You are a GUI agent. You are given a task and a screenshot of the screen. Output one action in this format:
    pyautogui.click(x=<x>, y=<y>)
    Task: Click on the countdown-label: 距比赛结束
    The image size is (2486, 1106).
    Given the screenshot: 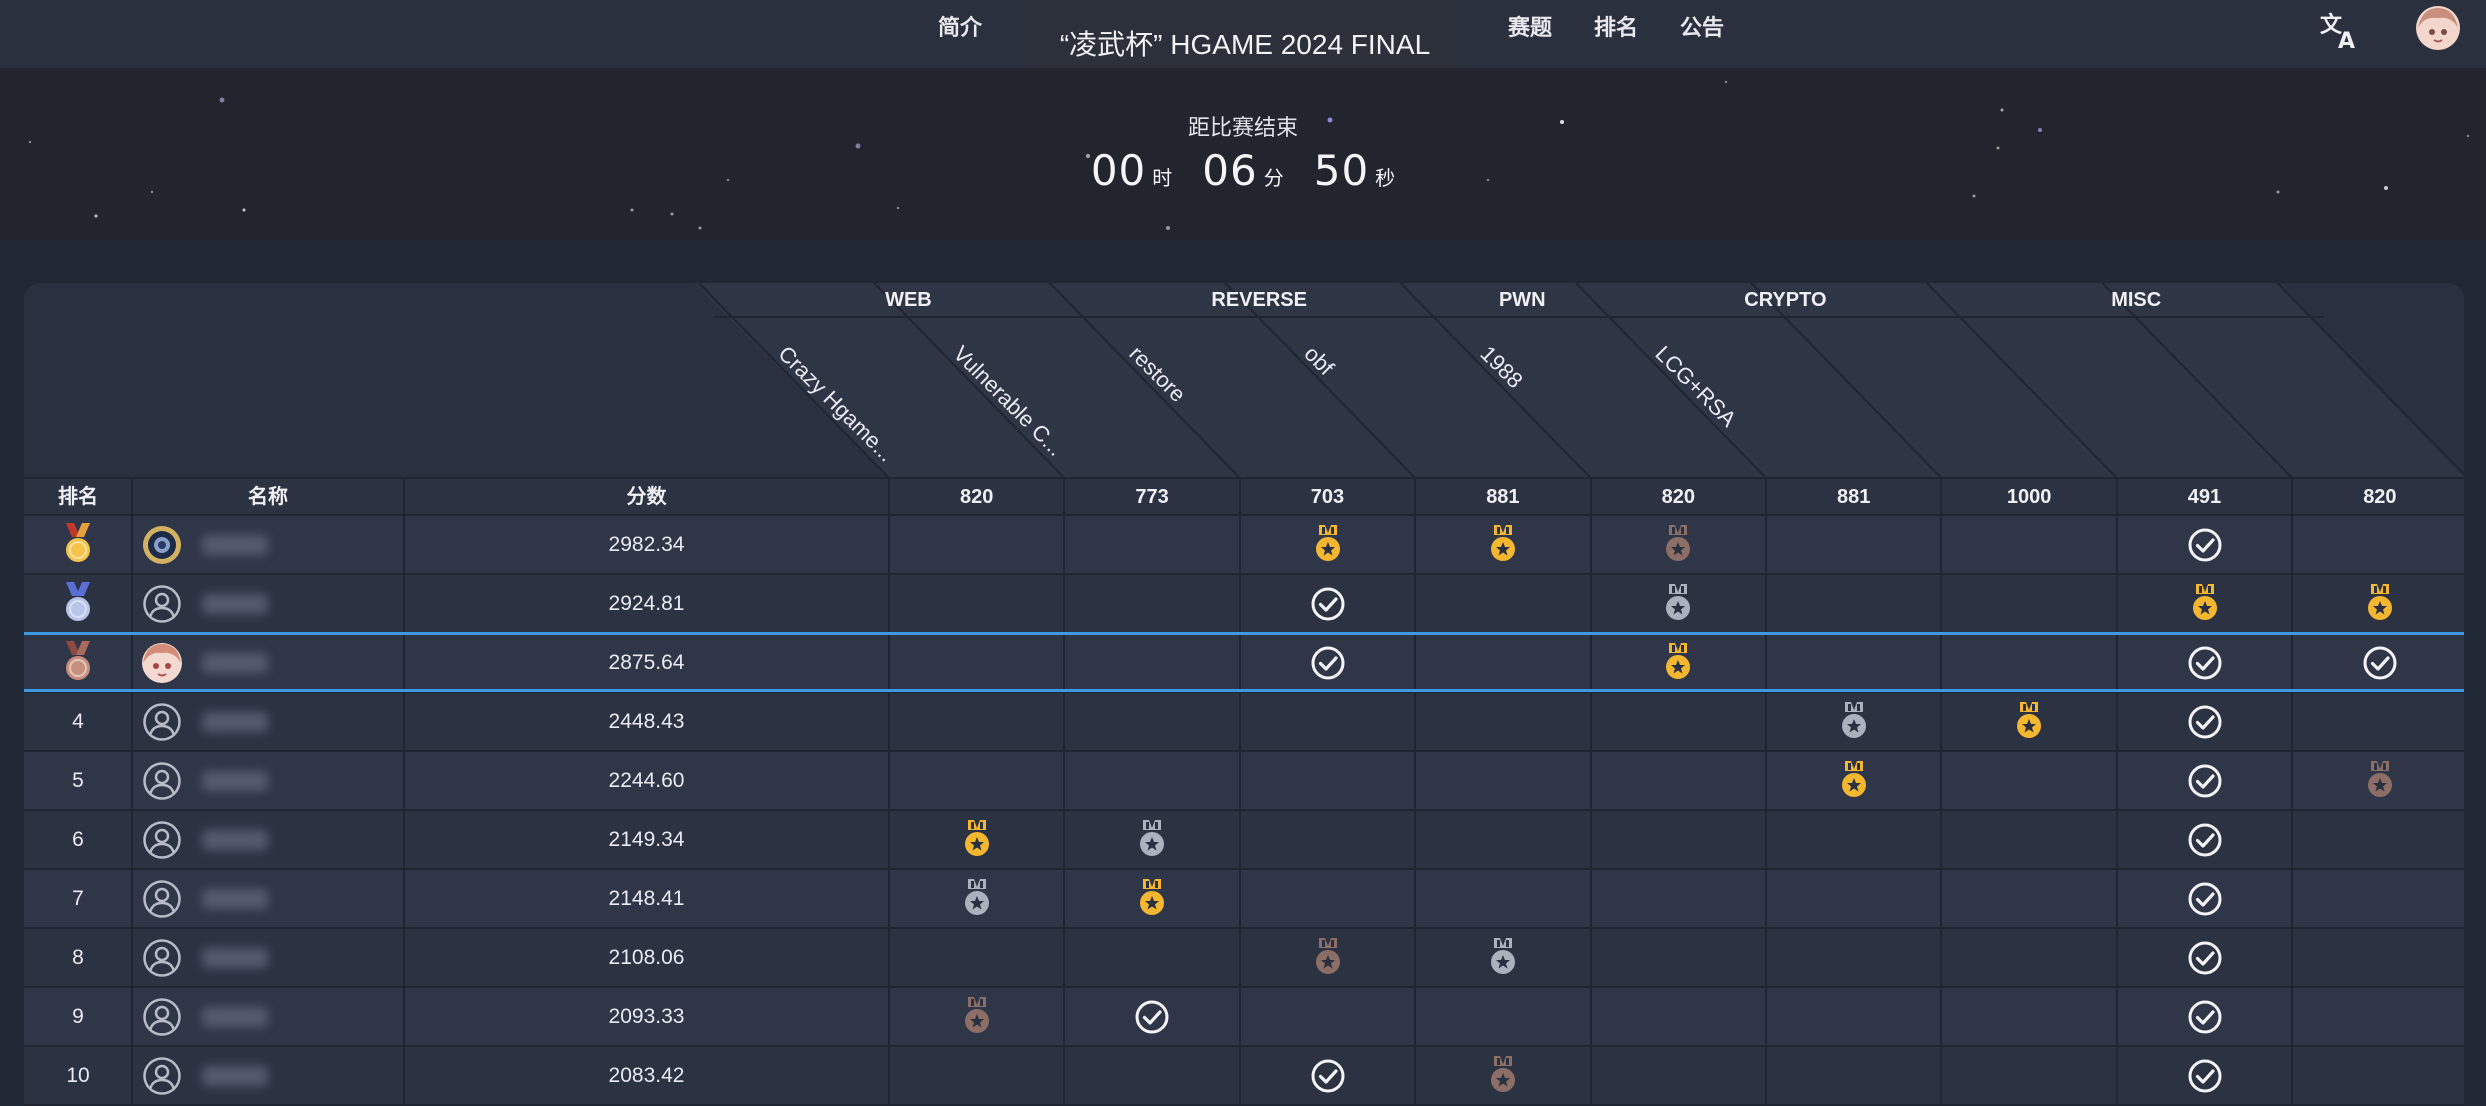 What is the action you would take?
    pyautogui.click(x=1242, y=127)
    